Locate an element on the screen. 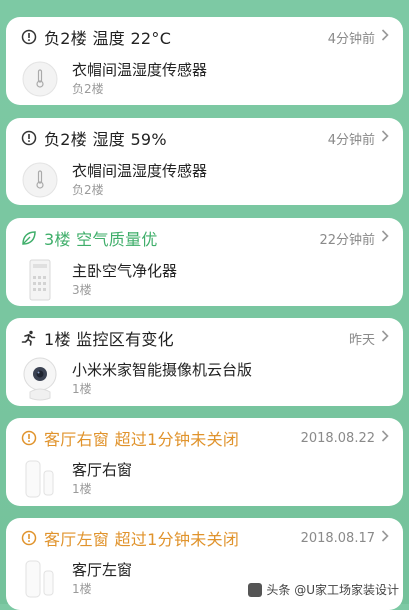 The image size is (409, 610). card-header: 3楼 空气质量优 22分钟前 is located at coordinates (204, 238).